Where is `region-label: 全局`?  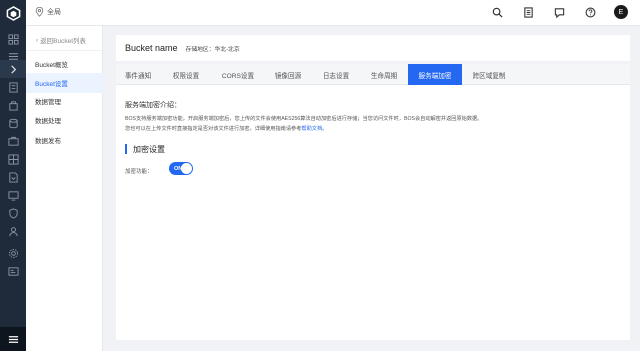
region-label: 全局 is located at coordinates (54, 12).